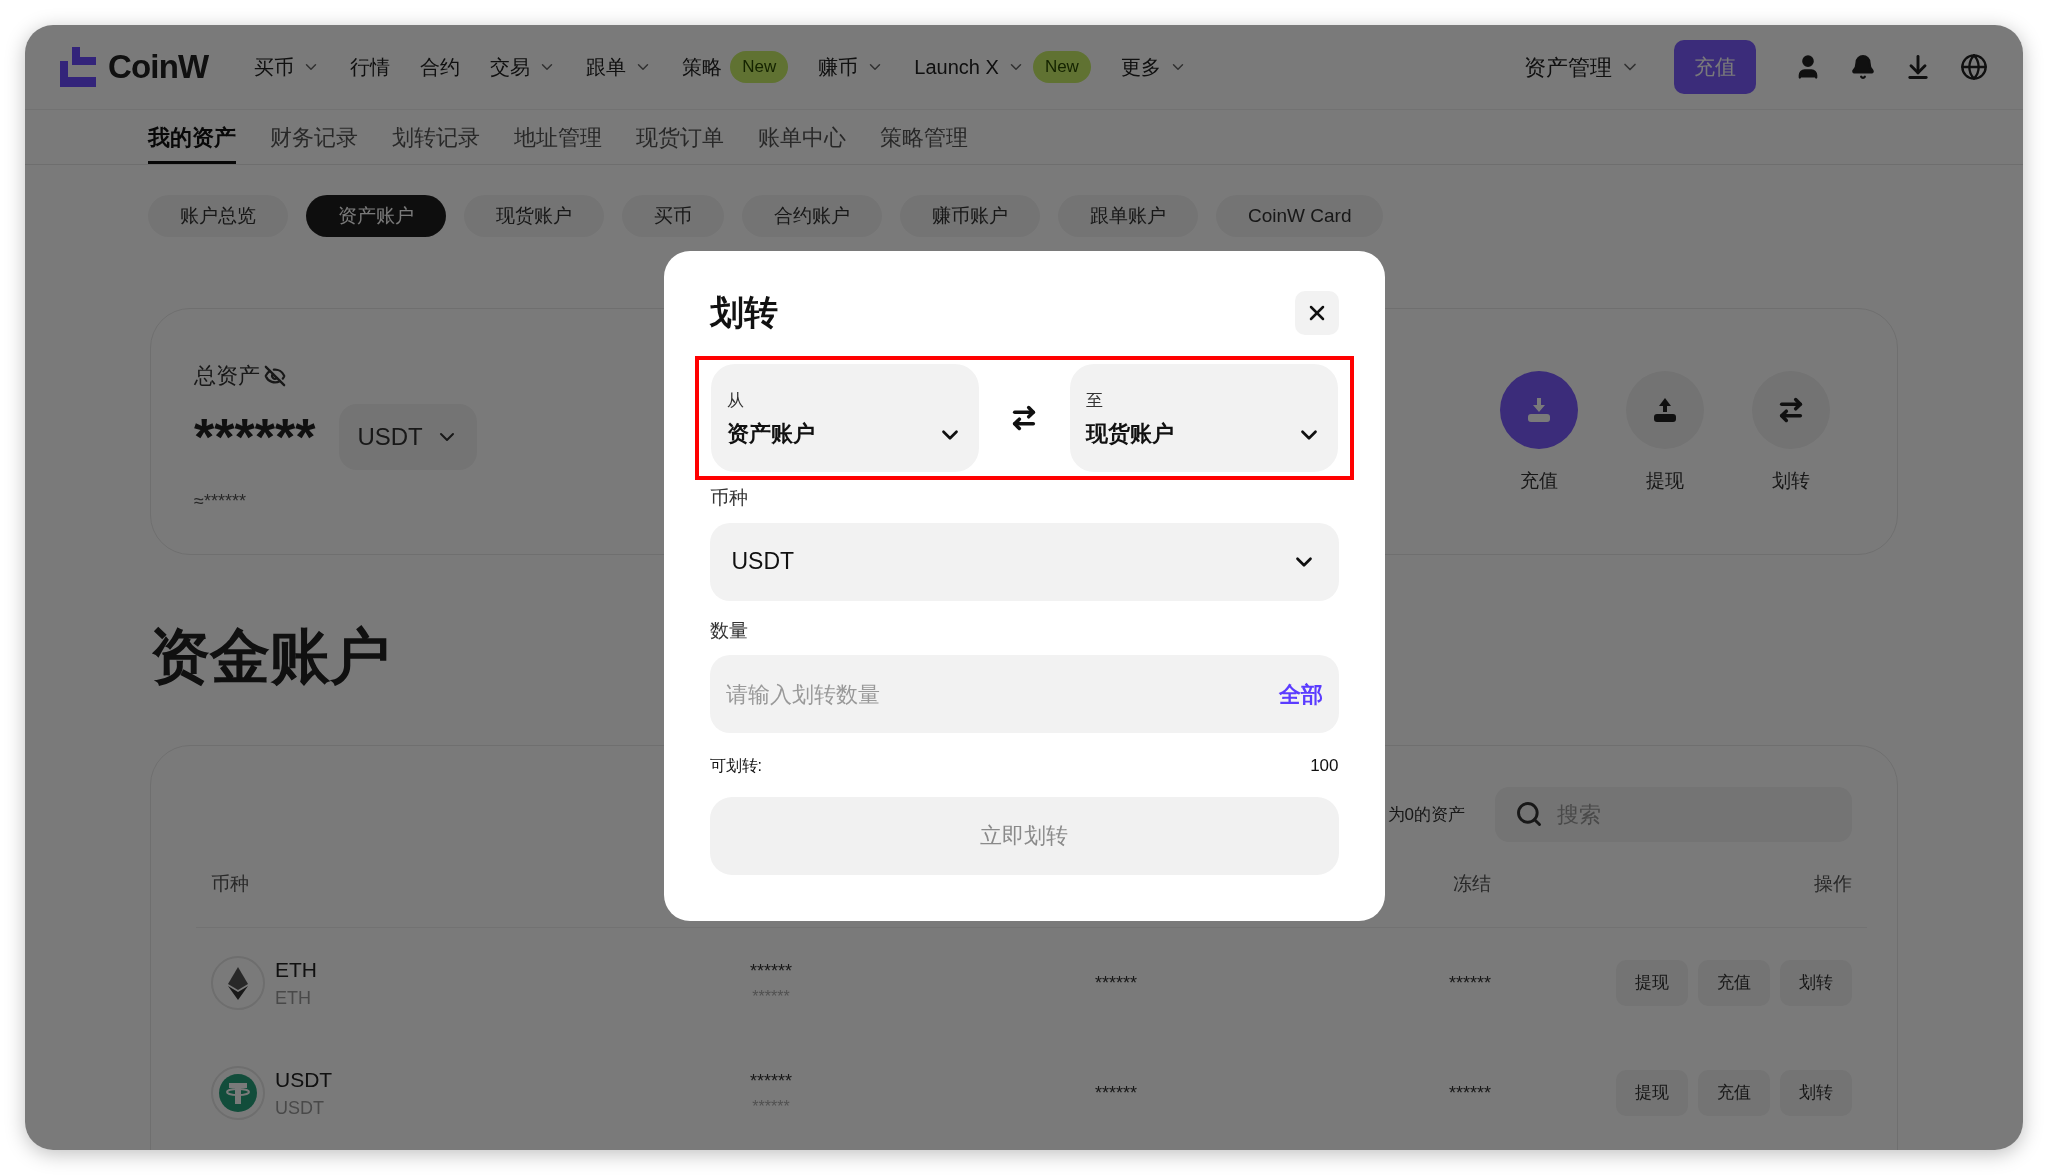  What do you see at coordinates (376, 216) in the screenshot?
I see `account-tab: 资产账户` at bounding box center [376, 216].